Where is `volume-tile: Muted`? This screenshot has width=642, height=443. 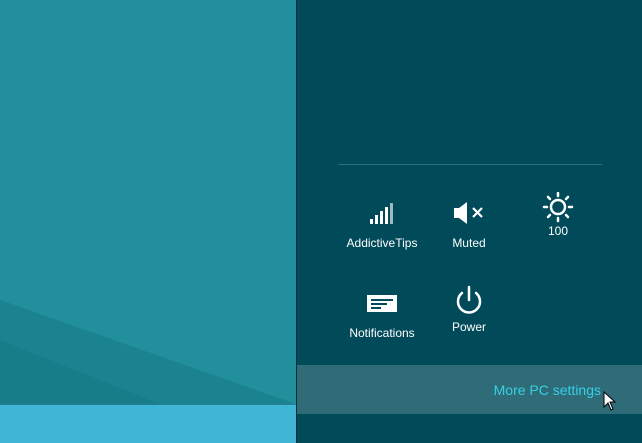
volume-tile: Muted is located at coordinates (469, 223).